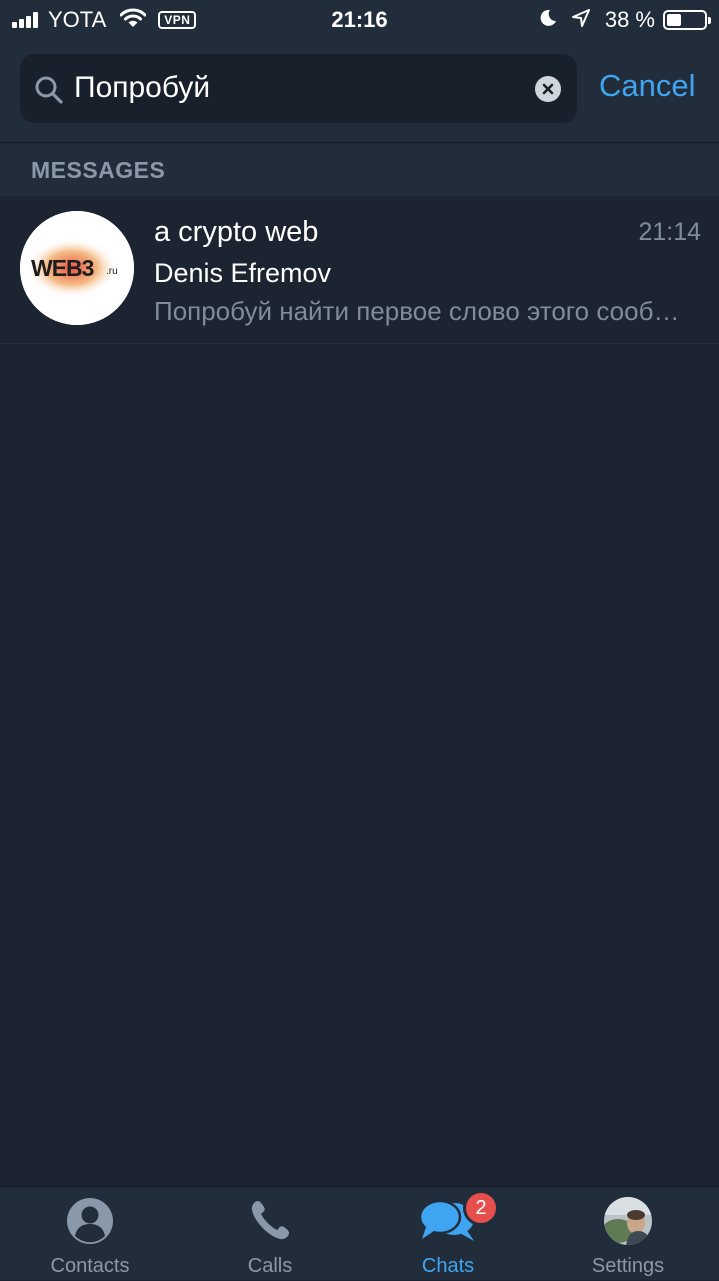  I want to click on web3-logo-icon: WEB3 .ru, so click(77, 268).